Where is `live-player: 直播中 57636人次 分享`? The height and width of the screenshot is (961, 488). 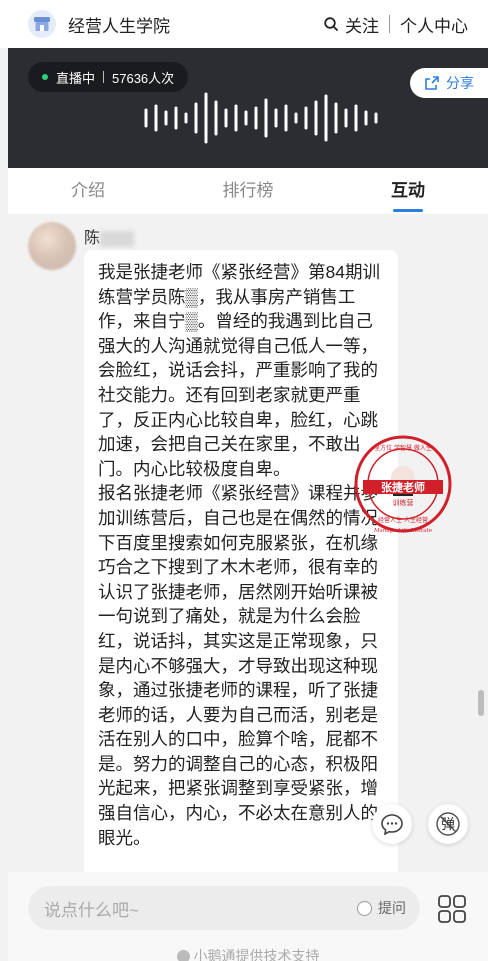
live-player: 直播中 57636人次 分享 is located at coordinates (248, 108).